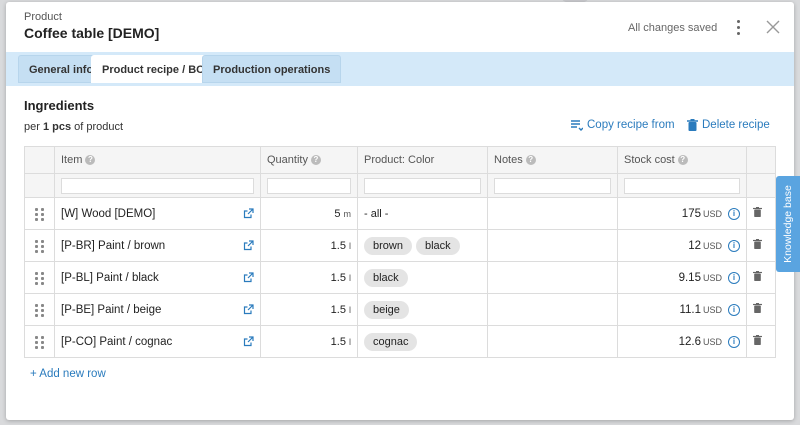 The width and height of the screenshot is (800, 425). Describe the element at coordinates (422, 160) in the screenshot. I see `column-header-color: Product: Color` at that location.